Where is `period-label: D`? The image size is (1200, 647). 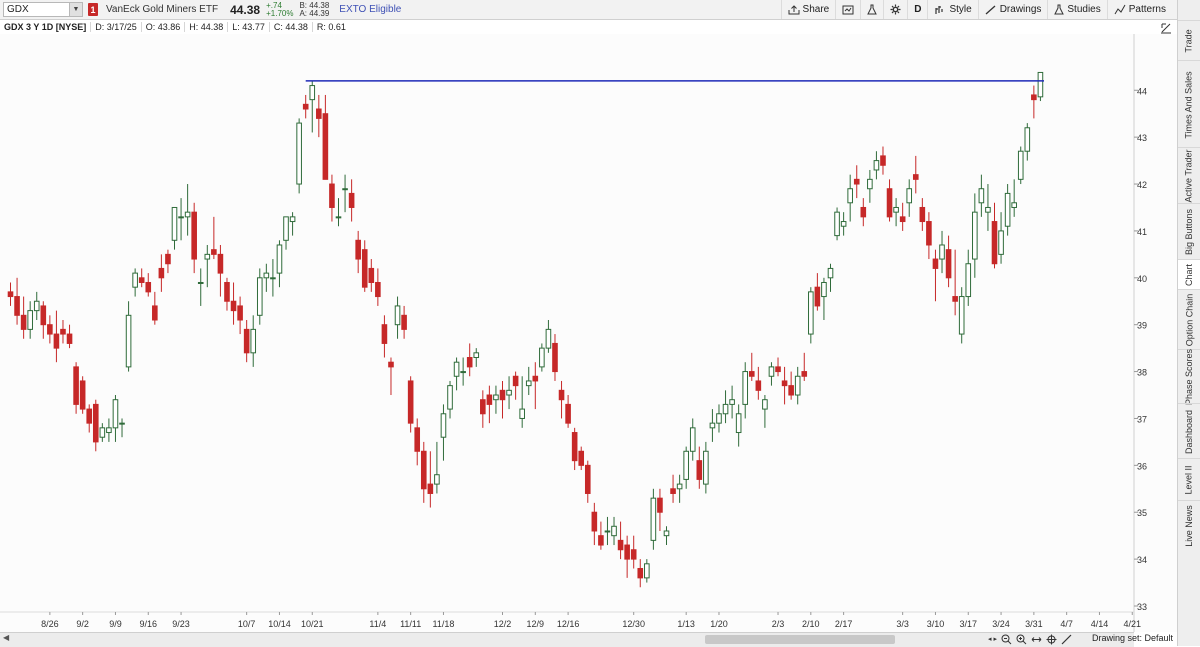
period-label: D is located at coordinates (918, 9).